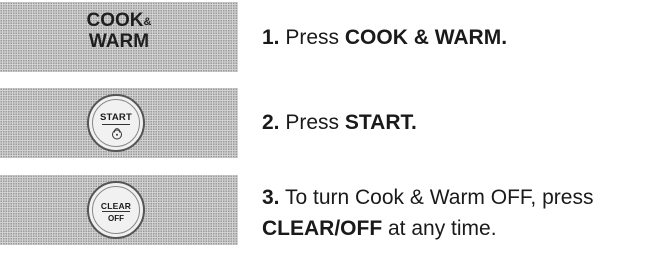 This screenshot has height=256, width=671. I want to click on step-bold-text: COOK & WARM., so click(426, 37).